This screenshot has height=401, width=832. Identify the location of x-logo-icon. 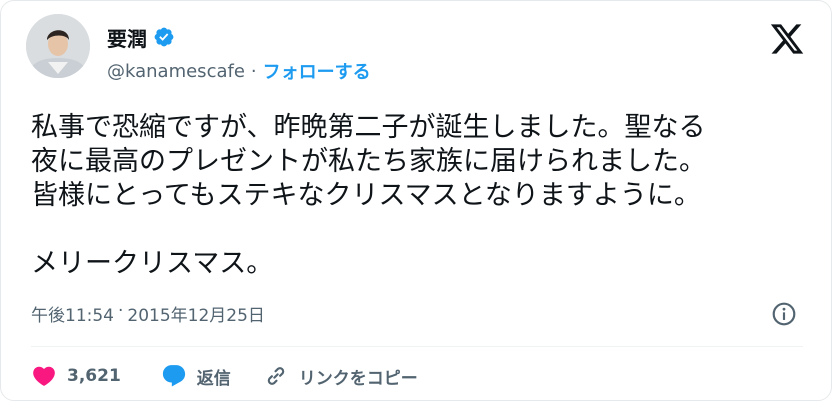
(787, 39).